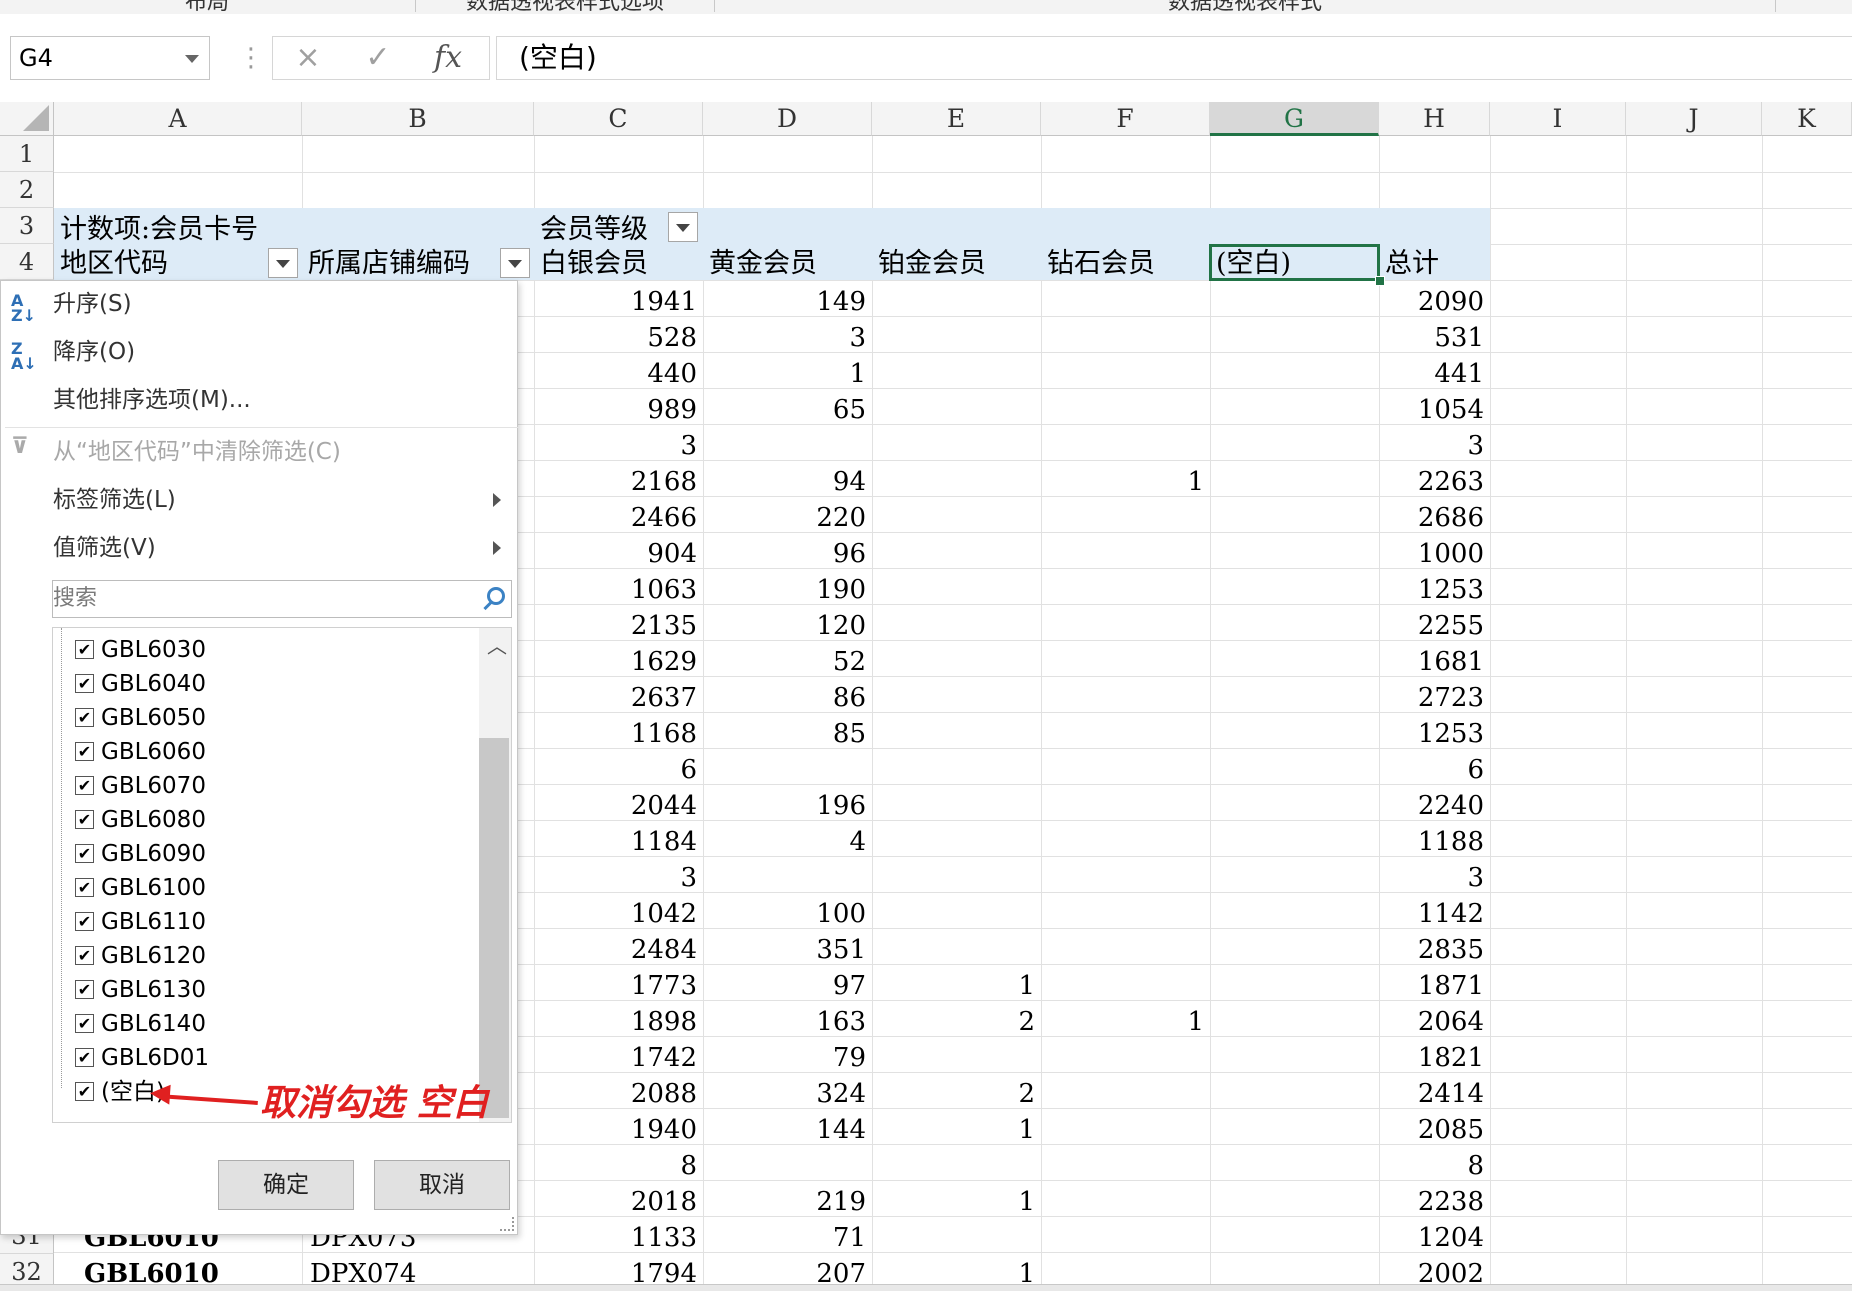 This screenshot has width=1852, height=1294. What do you see at coordinates (1434, 1020) in the screenshot?
I see `pivot-cell-total: 2064` at bounding box center [1434, 1020].